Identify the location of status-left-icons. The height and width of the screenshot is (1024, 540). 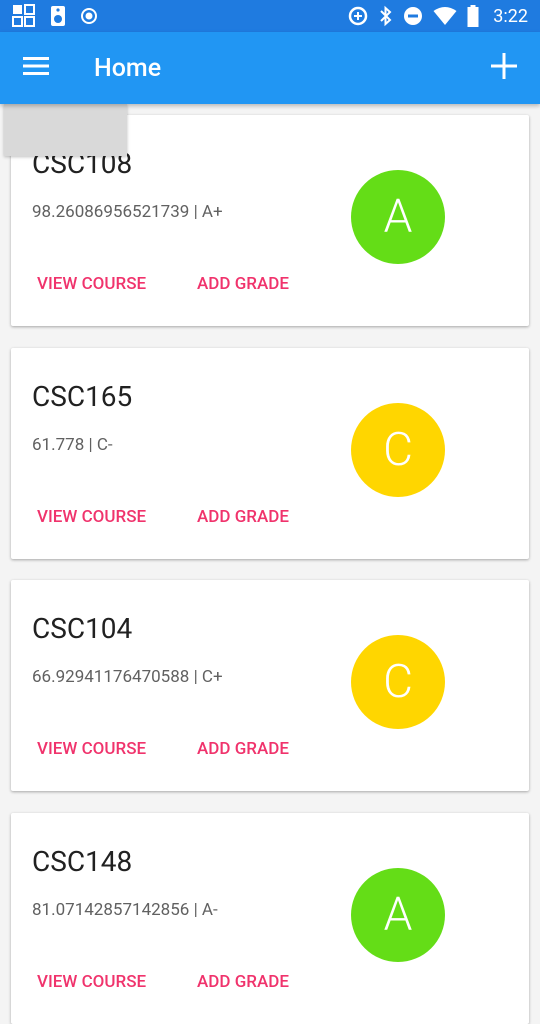
(55, 16).